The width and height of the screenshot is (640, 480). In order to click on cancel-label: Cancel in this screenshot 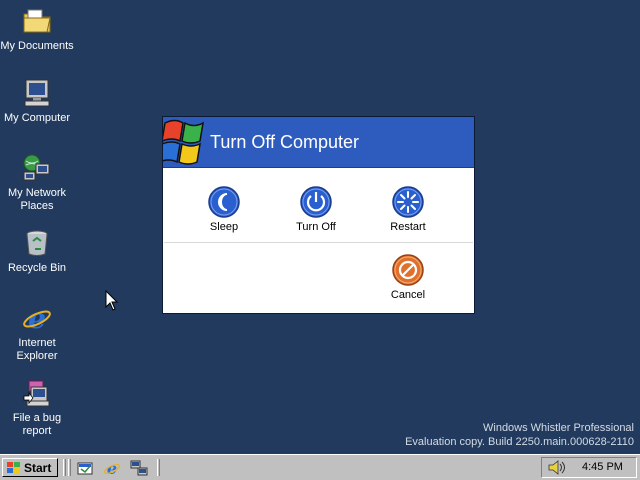, I will do `click(408, 295)`.